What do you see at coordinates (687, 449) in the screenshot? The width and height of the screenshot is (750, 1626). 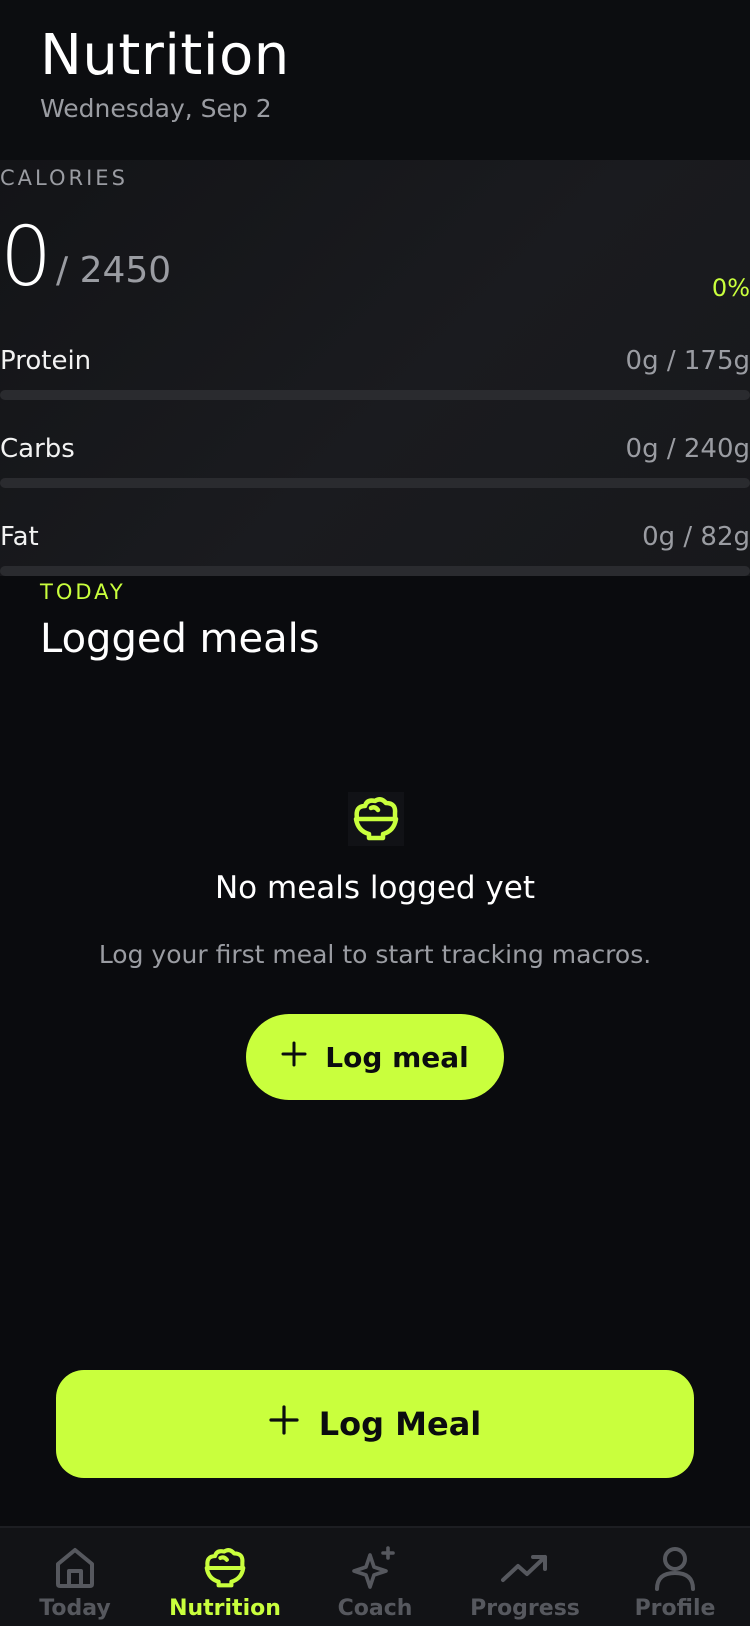 I see `macro-value: 0g / 240g` at bounding box center [687, 449].